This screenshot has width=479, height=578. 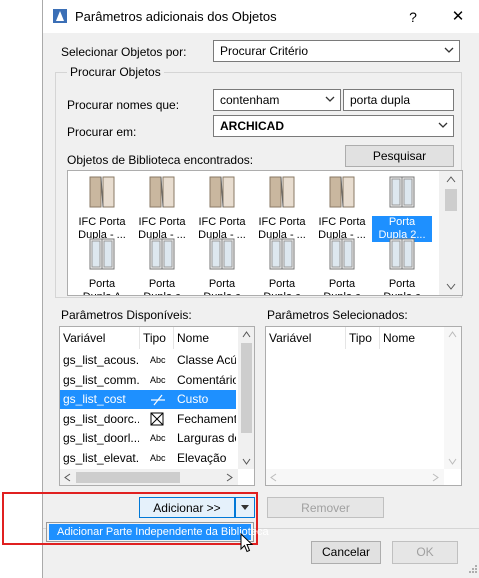 I want to click on ok-button: OK, so click(x=425, y=552).